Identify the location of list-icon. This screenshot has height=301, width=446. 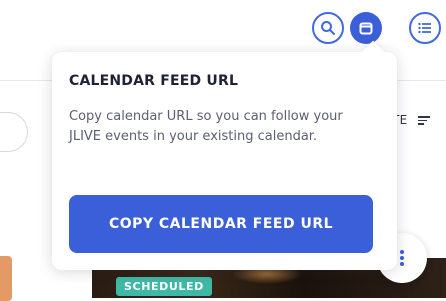
(424, 28).